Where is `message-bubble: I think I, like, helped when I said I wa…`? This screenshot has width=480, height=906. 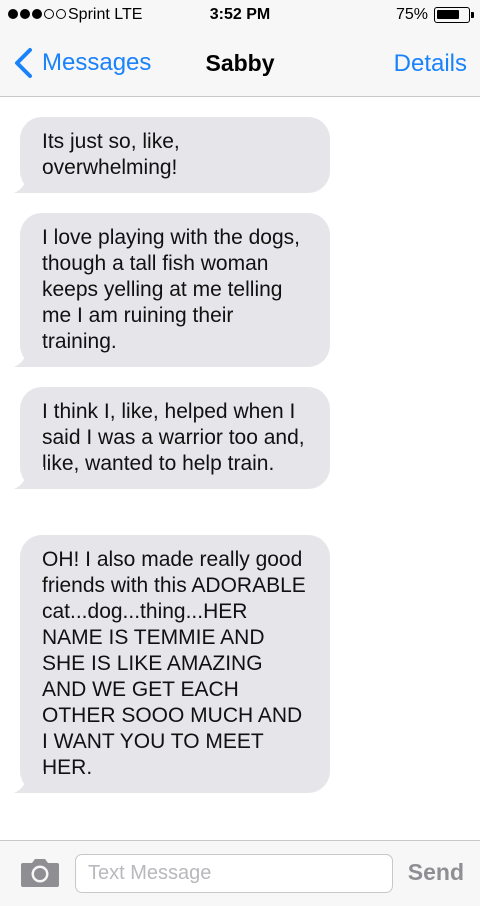
message-bubble: I think I, like, helped when I said I wa… is located at coordinates (172, 438).